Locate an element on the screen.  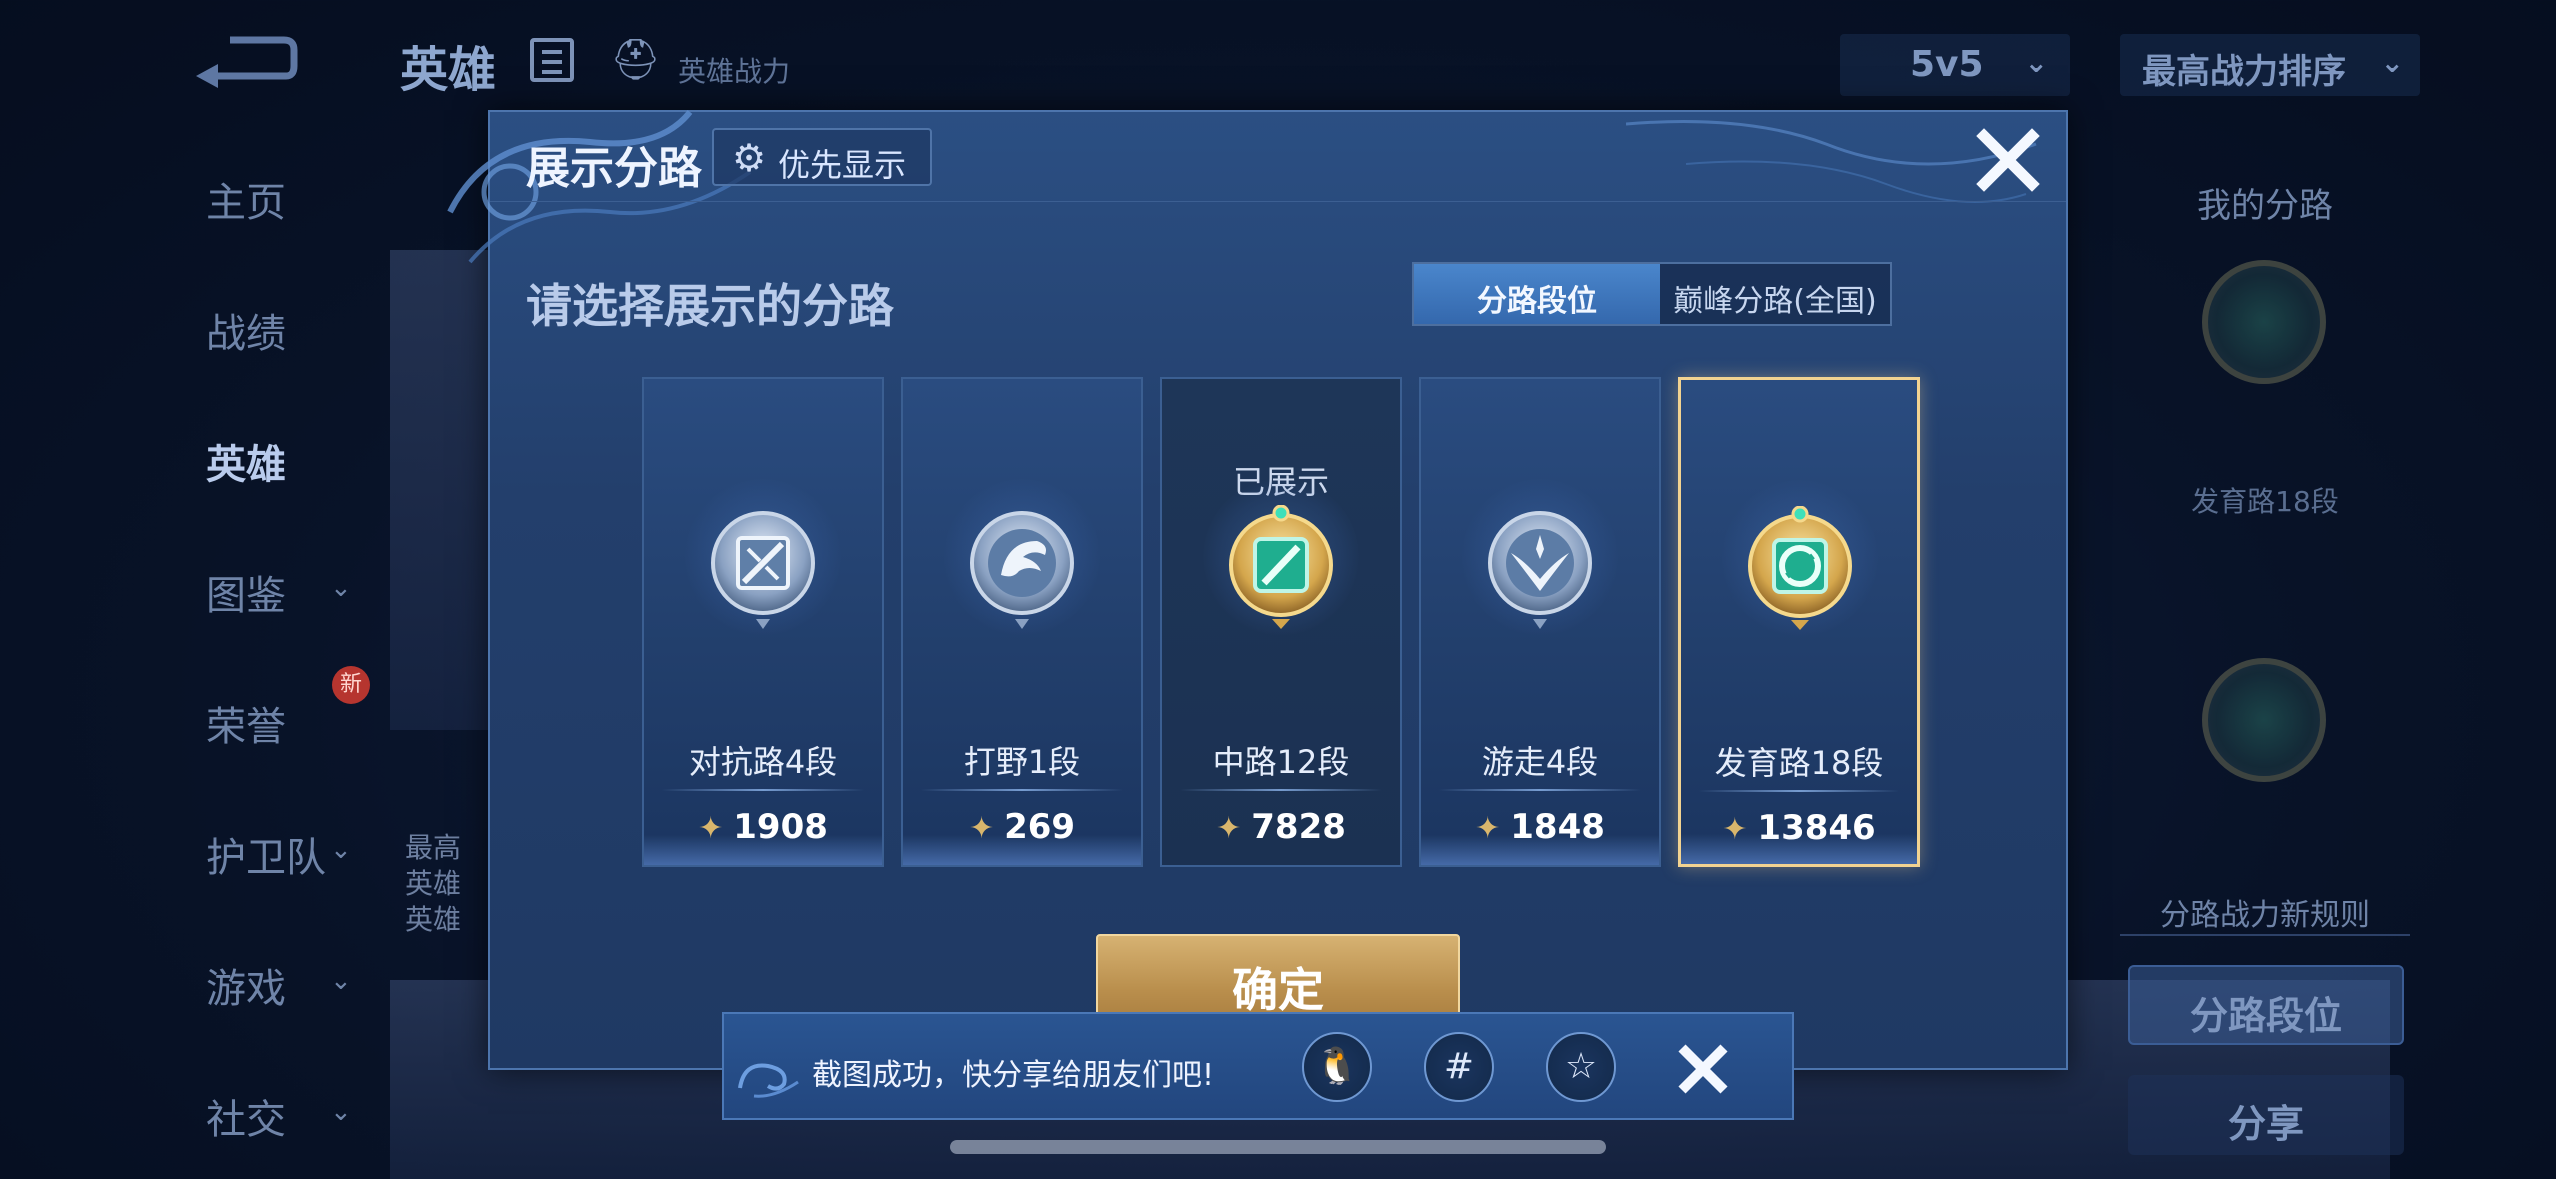
clash-lane-emblem-icon is located at coordinates (763, 570).